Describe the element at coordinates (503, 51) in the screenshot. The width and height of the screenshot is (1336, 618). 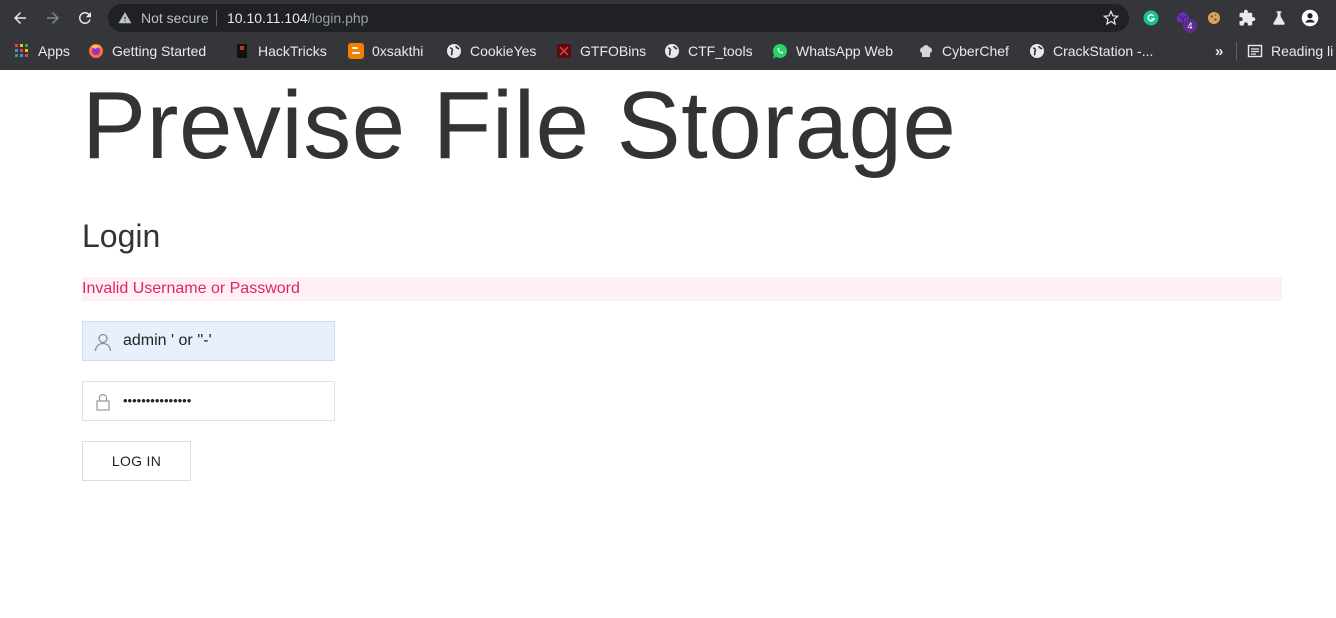
I see `bookmark-label: CookieYes` at that location.